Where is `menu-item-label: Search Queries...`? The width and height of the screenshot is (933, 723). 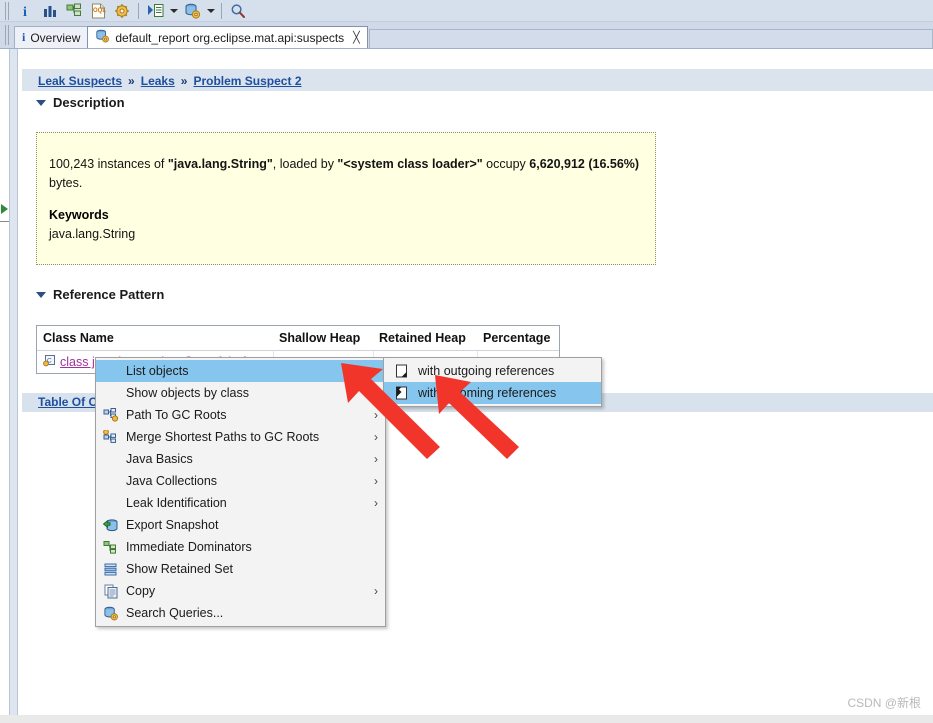
menu-item-label: Search Queries... is located at coordinates (175, 613).